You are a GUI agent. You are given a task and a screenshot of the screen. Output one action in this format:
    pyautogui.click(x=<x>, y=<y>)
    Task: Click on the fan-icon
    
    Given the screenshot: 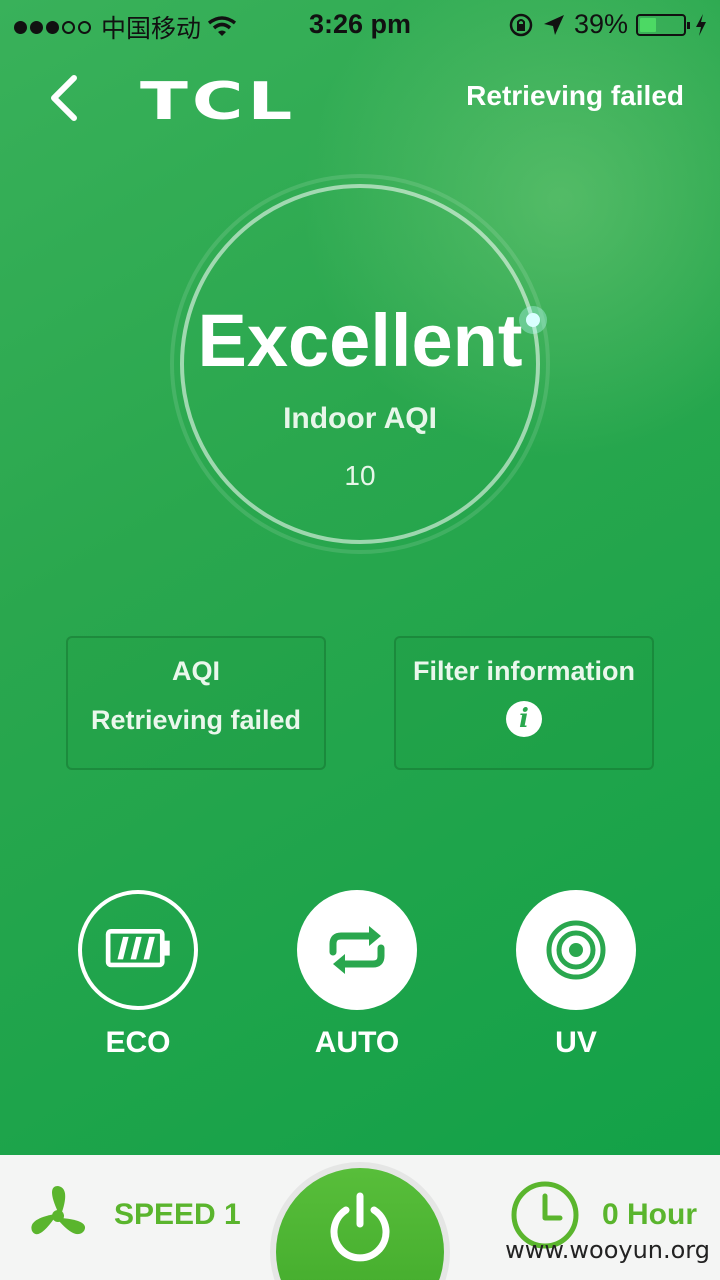 What is the action you would take?
    pyautogui.click(x=58, y=1216)
    